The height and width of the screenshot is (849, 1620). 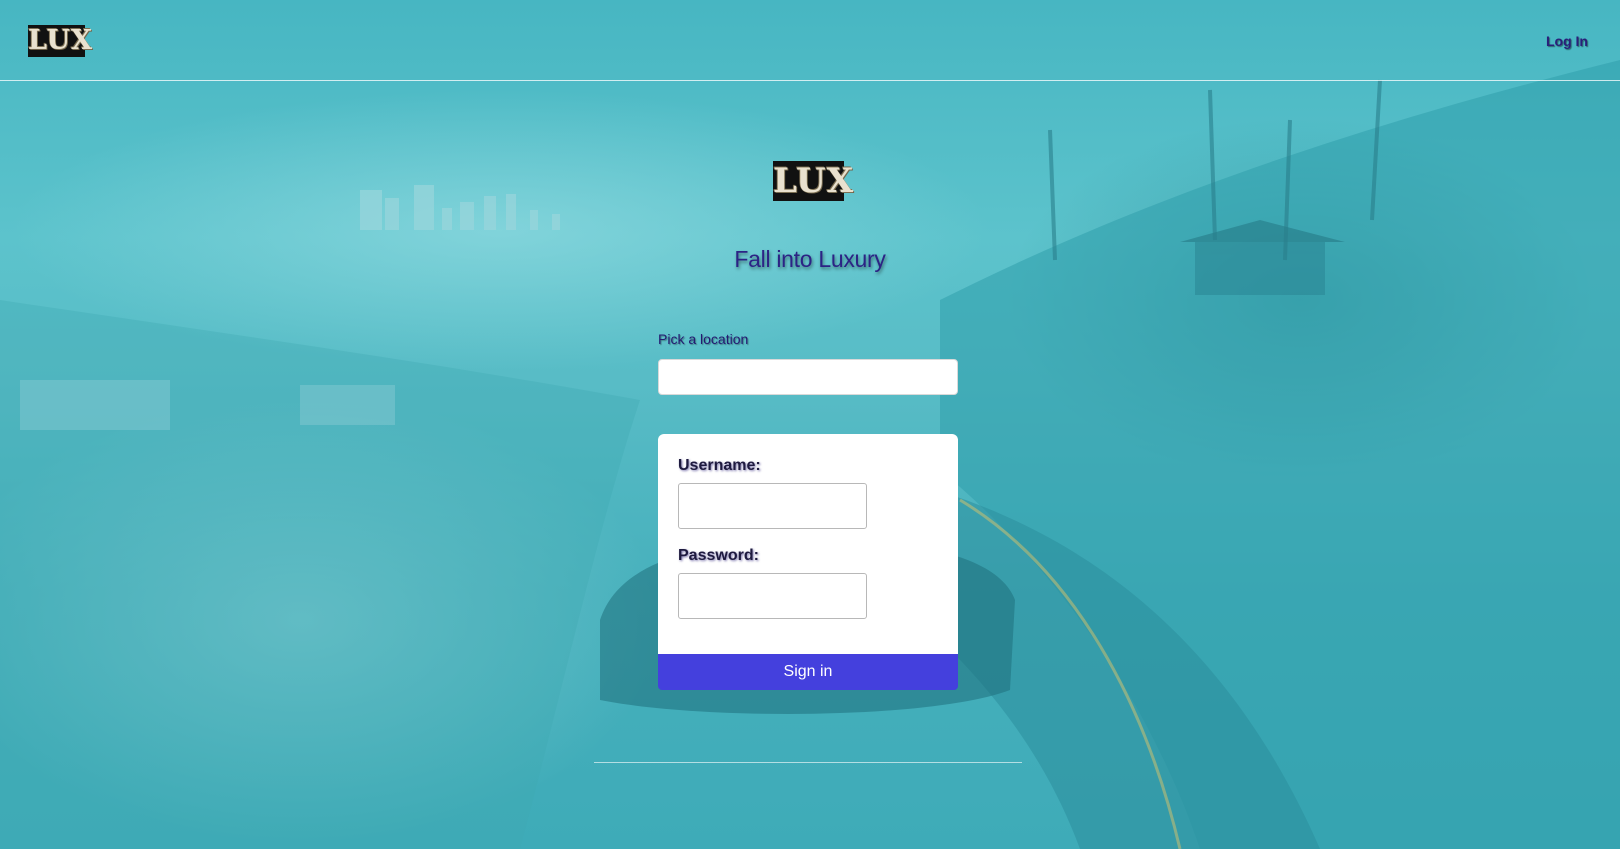 I want to click on password-field, so click(x=772, y=596).